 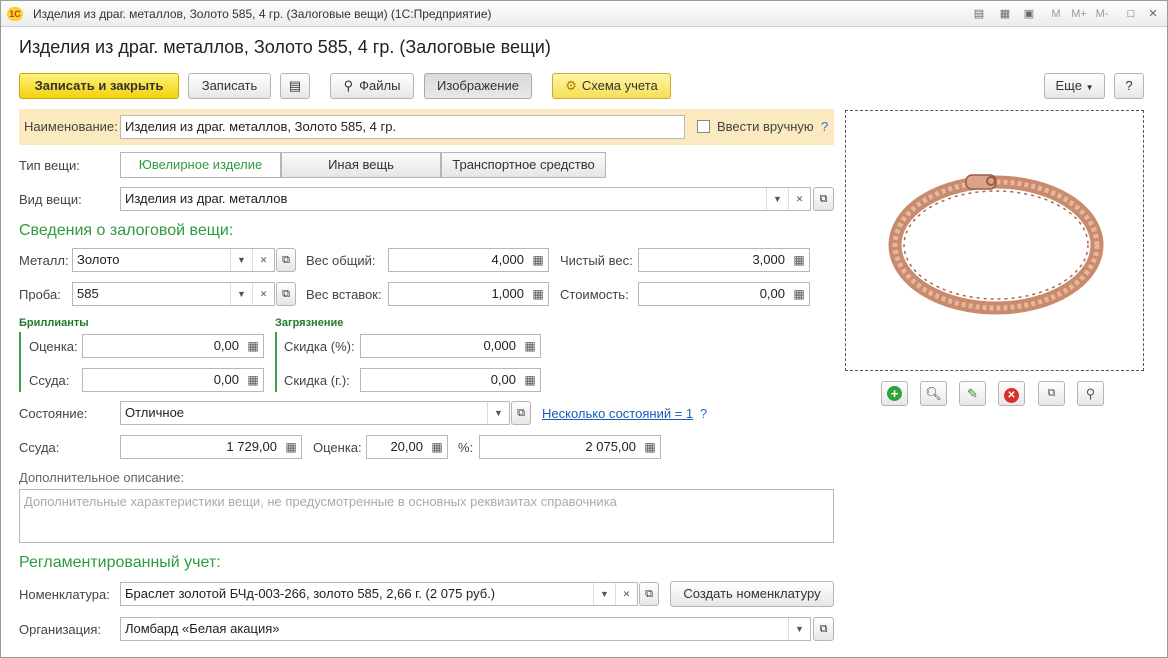 What do you see at coordinates (337, 447) in the screenshot?
I see `estimate-label: Оценка:` at bounding box center [337, 447].